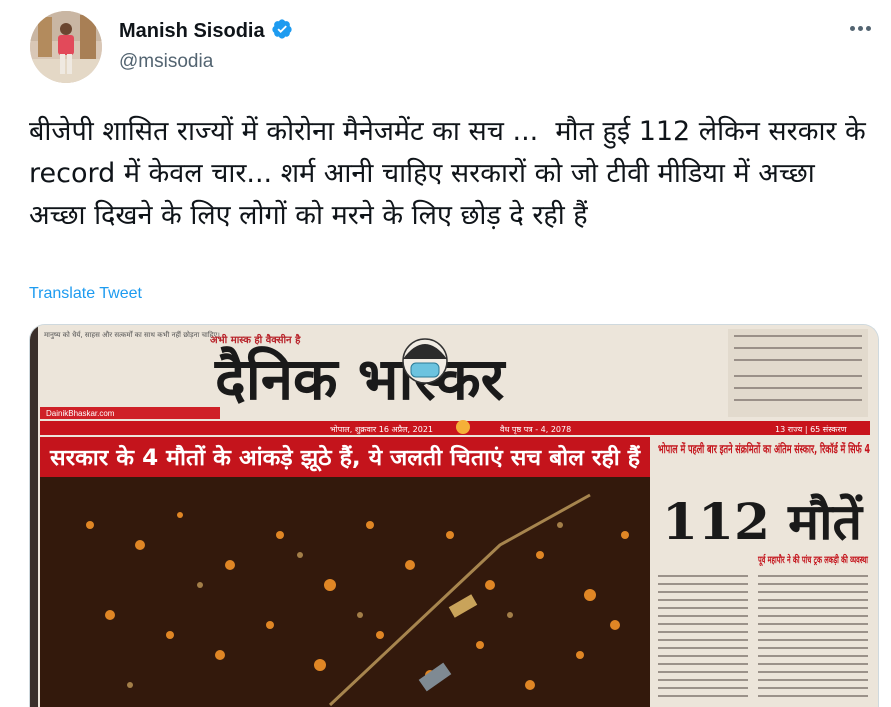 The image size is (891, 707). I want to click on masthead: दैनिक भास्कर, so click(360, 379).